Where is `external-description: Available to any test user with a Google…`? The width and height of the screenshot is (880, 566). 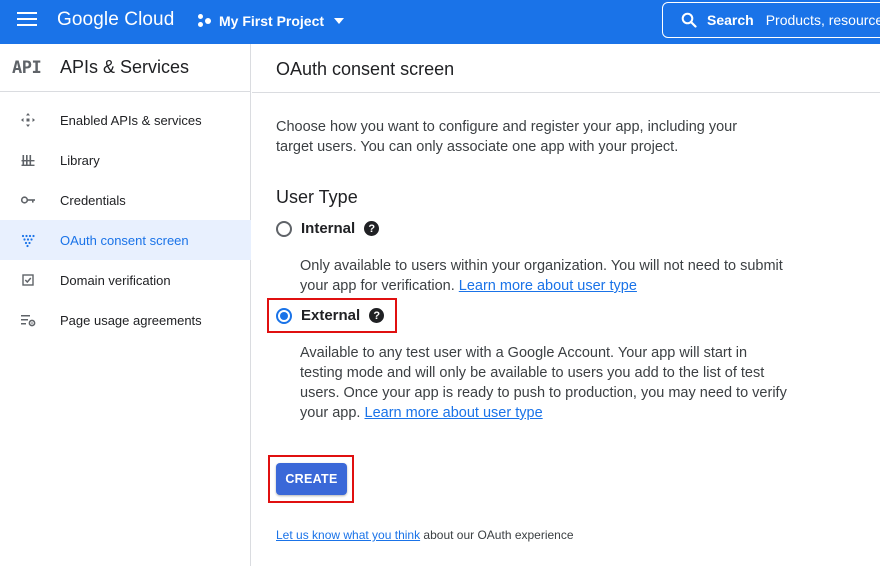
external-description: Available to any test user with a Google… is located at coordinates (546, 383).